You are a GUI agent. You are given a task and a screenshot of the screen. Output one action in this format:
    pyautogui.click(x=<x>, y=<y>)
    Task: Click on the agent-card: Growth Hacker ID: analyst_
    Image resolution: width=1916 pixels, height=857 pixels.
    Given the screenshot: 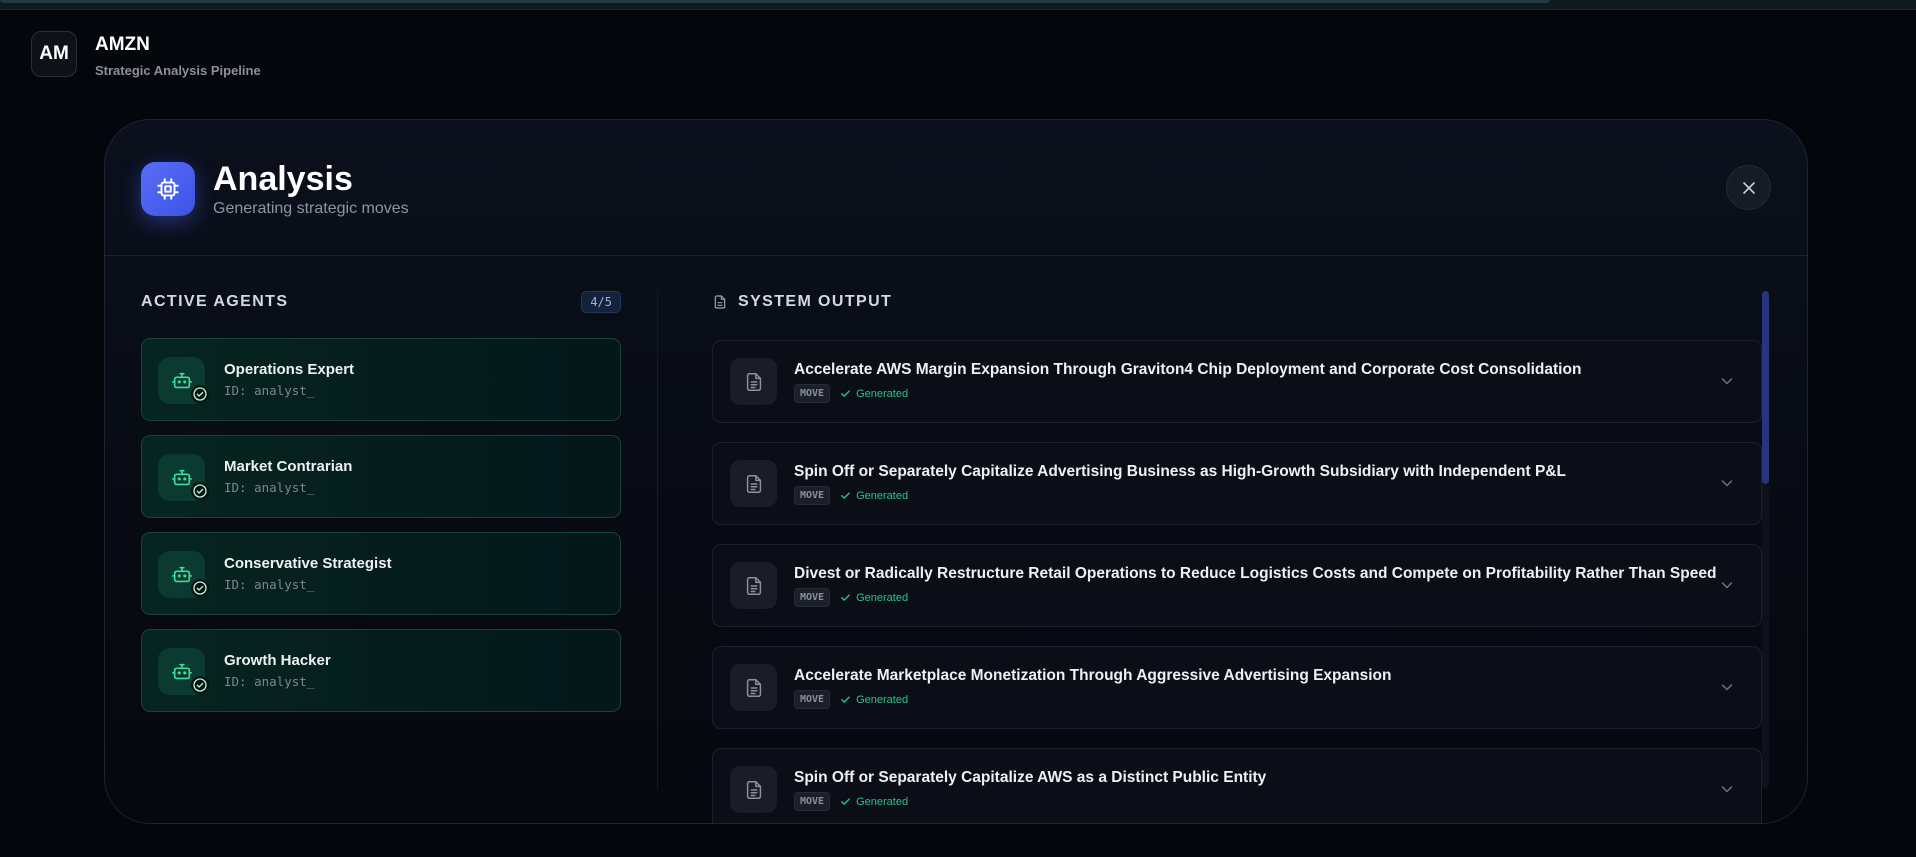 What is the action you would take?
    pyautogui.click(x=381, y=670)
    